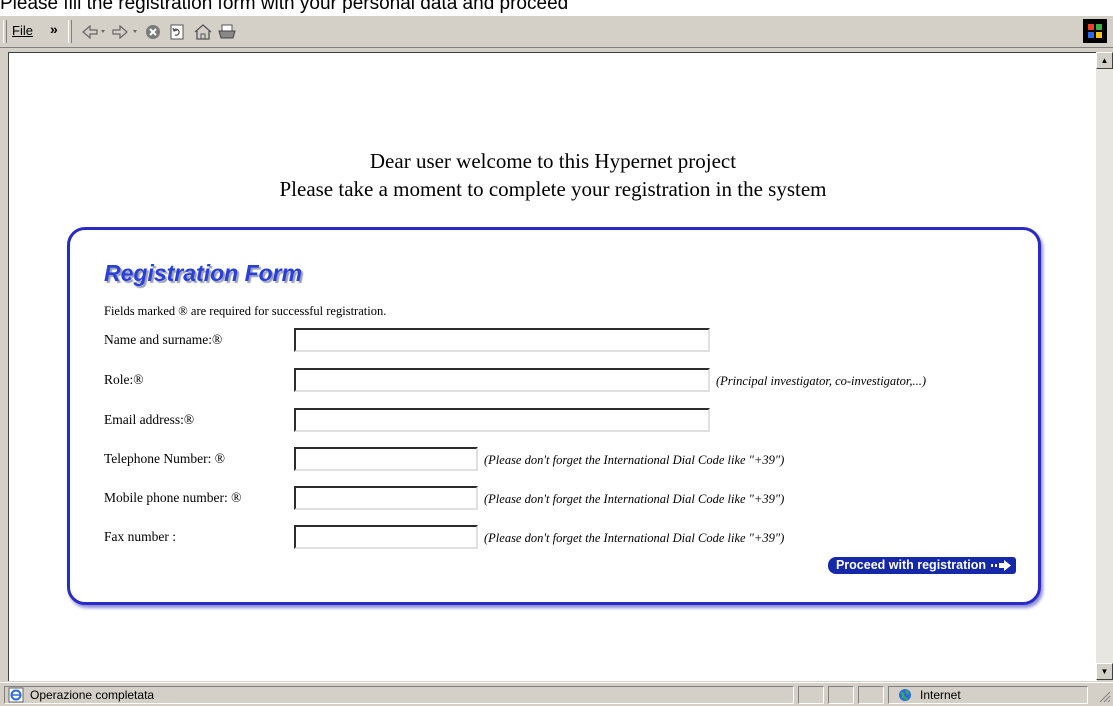 The height and width of the screenshot is (706, 1113). Describe the element at coordinates (386, 537) in the screenshot. I see `fax-input` at that location.